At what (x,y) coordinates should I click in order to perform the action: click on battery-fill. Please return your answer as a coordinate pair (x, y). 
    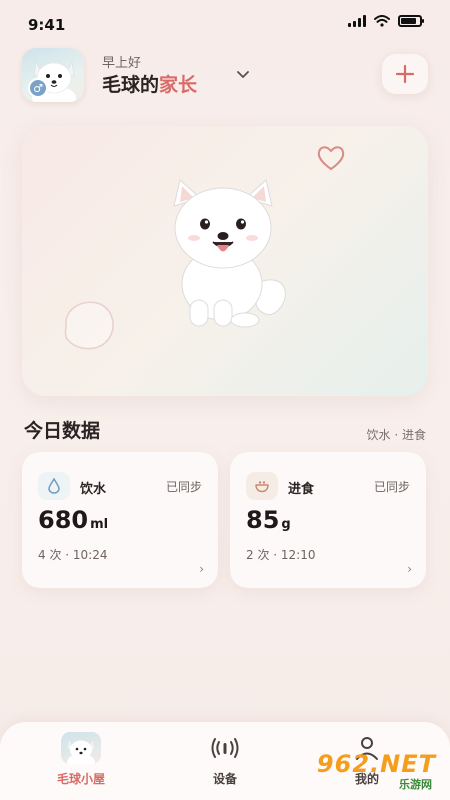
    Looking at the image, I should click on (408, 21).